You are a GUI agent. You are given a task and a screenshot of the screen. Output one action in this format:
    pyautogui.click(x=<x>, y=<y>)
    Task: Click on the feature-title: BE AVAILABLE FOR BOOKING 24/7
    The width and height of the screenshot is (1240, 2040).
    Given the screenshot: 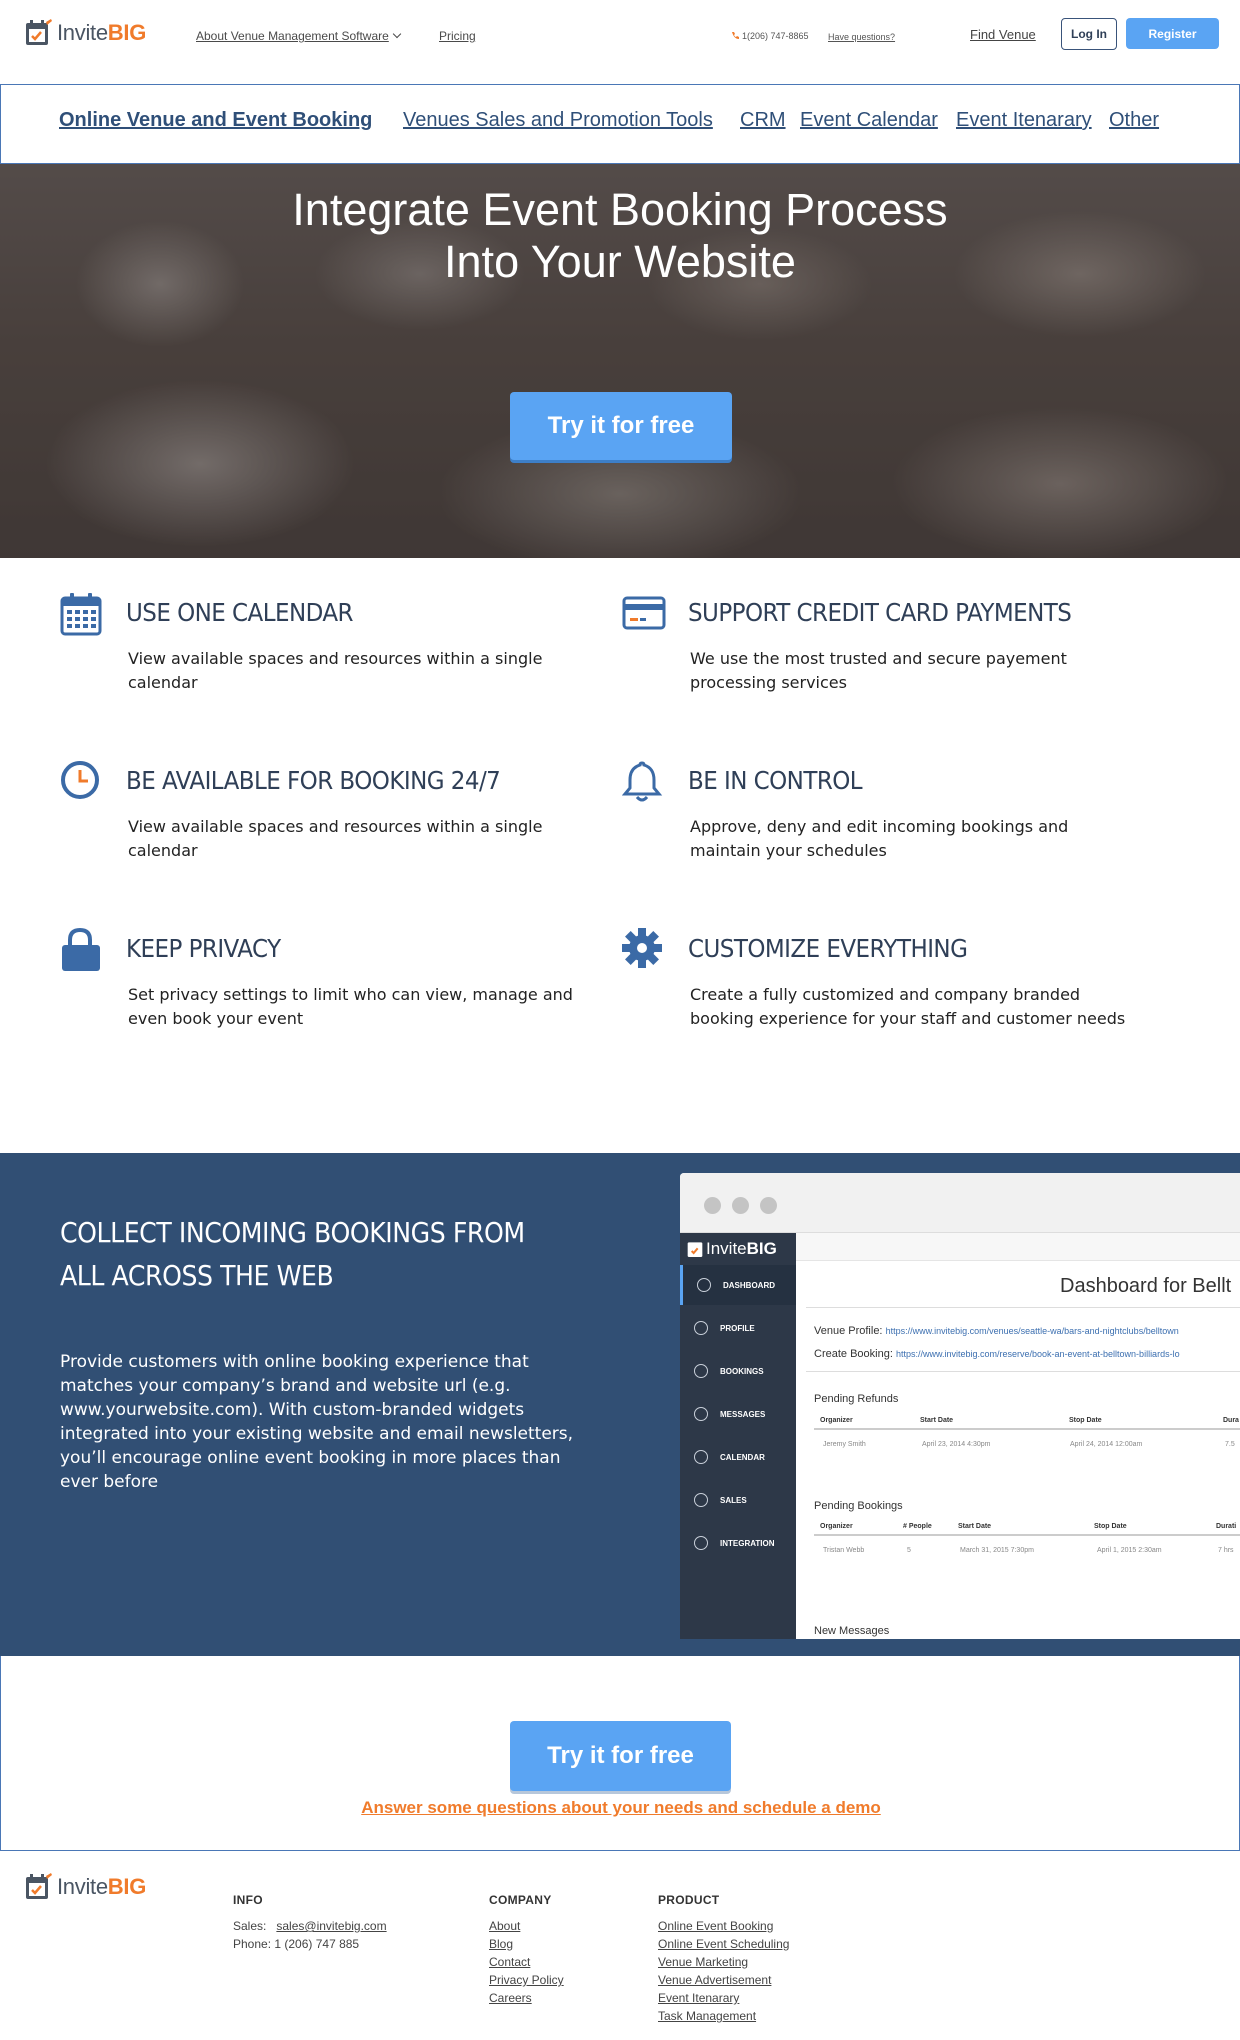 What is the action you would take?
    pyautogui.click(x=313, y=780)
    